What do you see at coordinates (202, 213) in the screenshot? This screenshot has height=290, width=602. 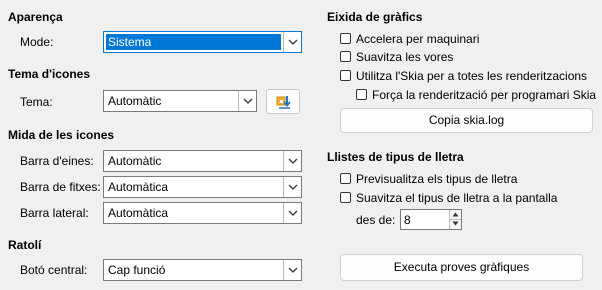 I see `sidebar-size-dropdown: Automàtica` at bounding box center [202, 213].